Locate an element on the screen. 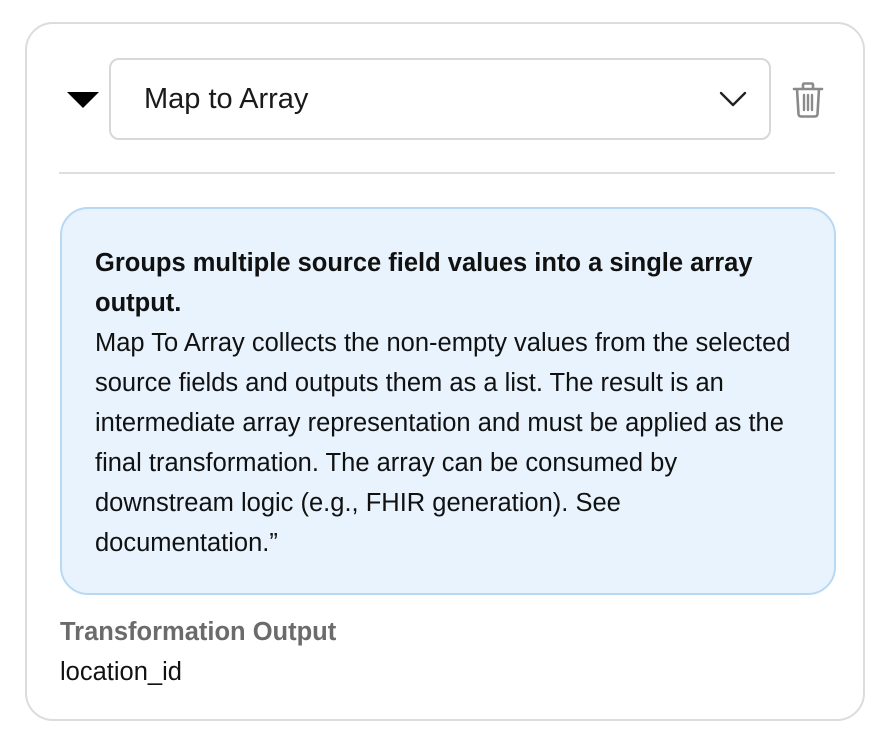 This screenshot has width=896, height=746. transformation-output-value: location_id is located at coordinates (121, 672).